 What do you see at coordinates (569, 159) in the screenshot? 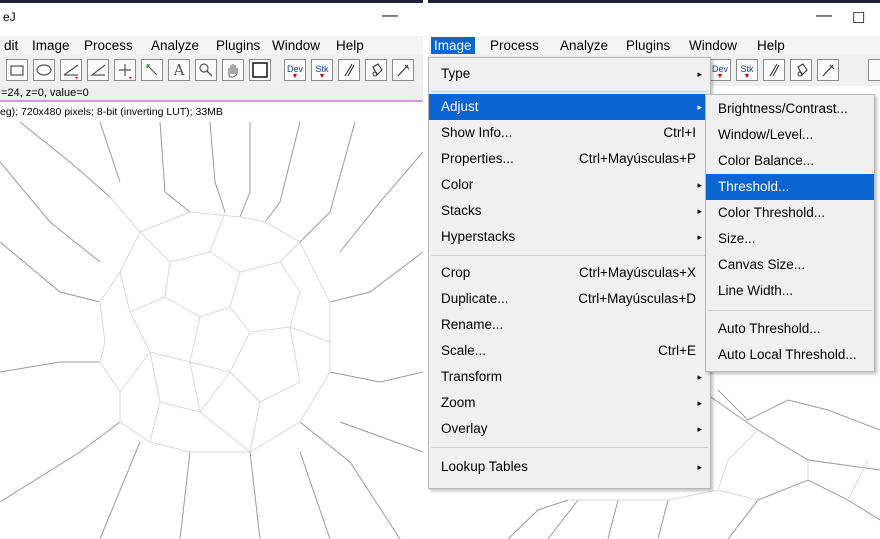
I see `menu-item-properties: Properties... Ctrl+Mayúsculas+P` at bounding box center [569, 159].